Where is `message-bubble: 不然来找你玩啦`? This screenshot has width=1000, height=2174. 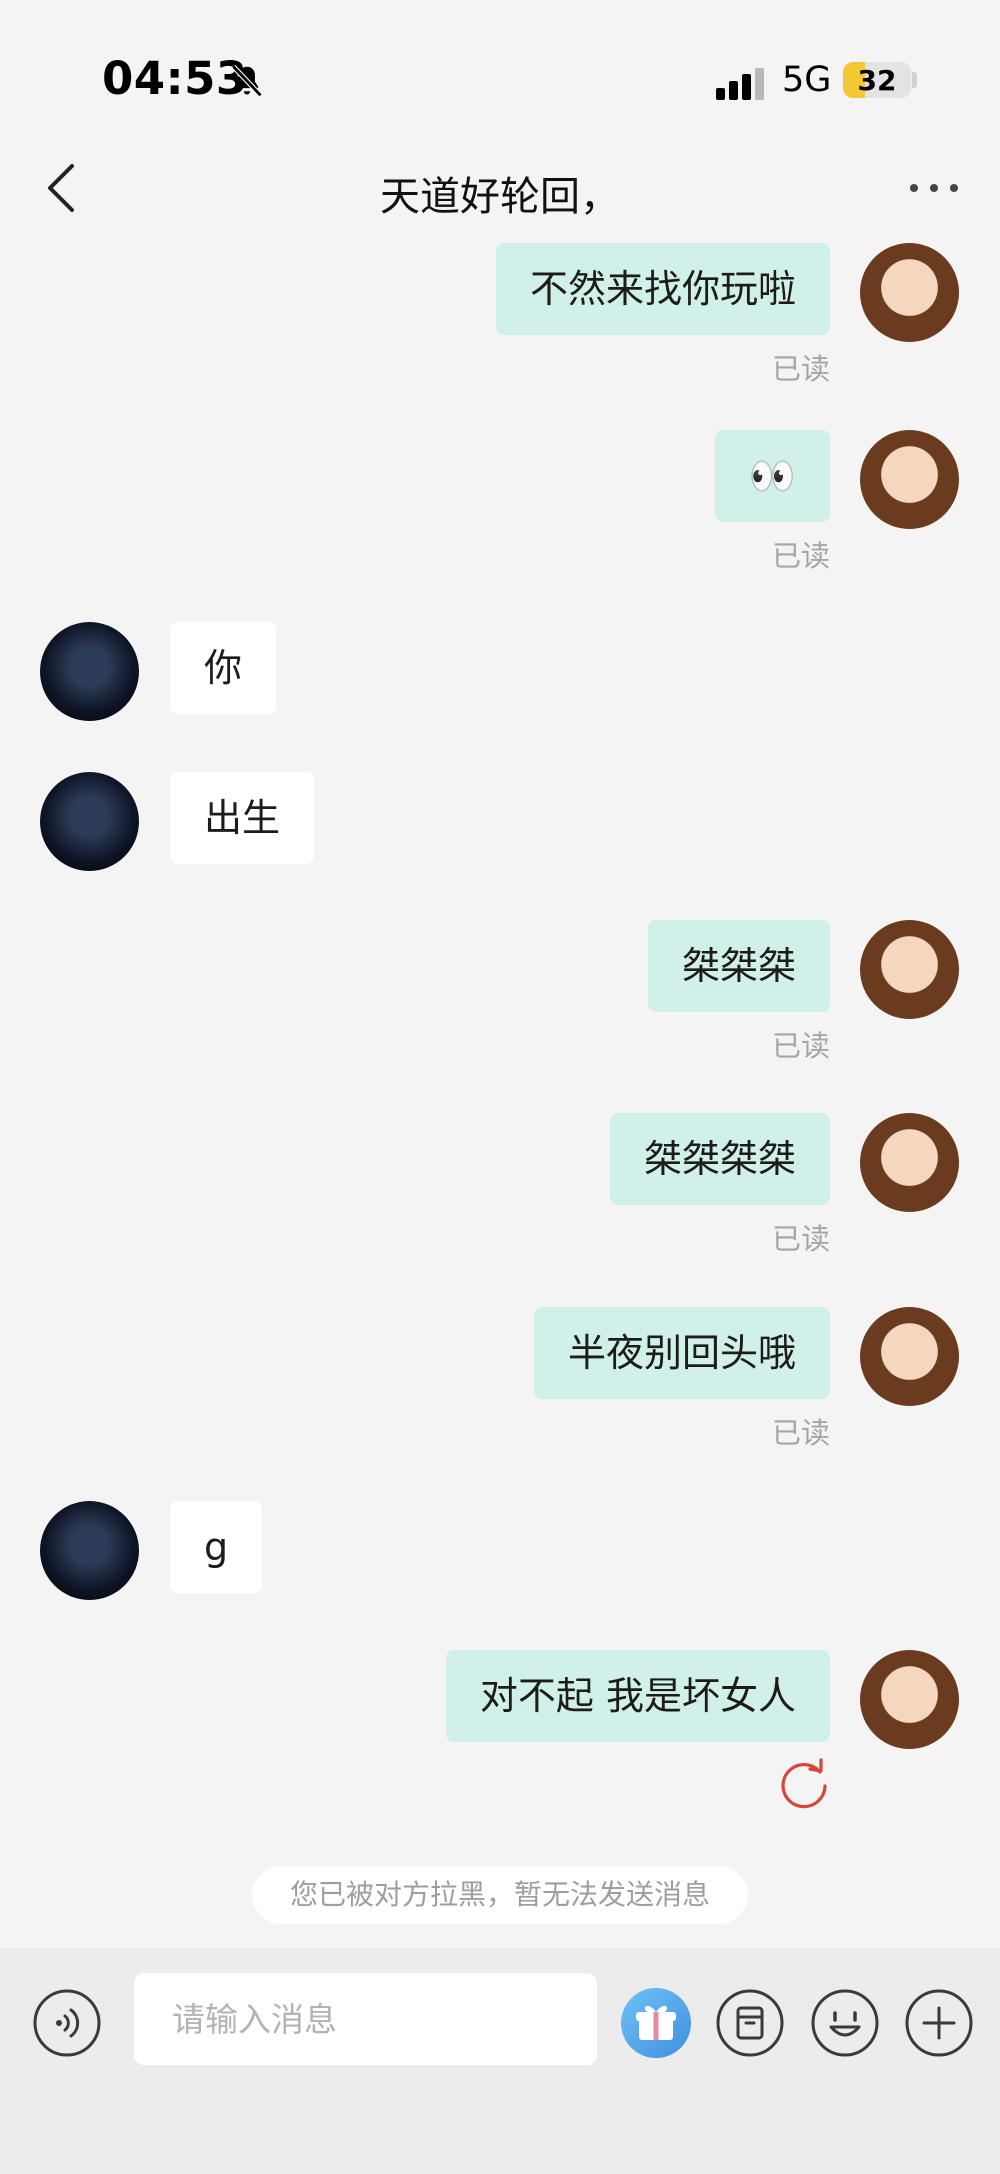
message-bubble: 不然来找你玩啦 is located at coordinates (662, 289).